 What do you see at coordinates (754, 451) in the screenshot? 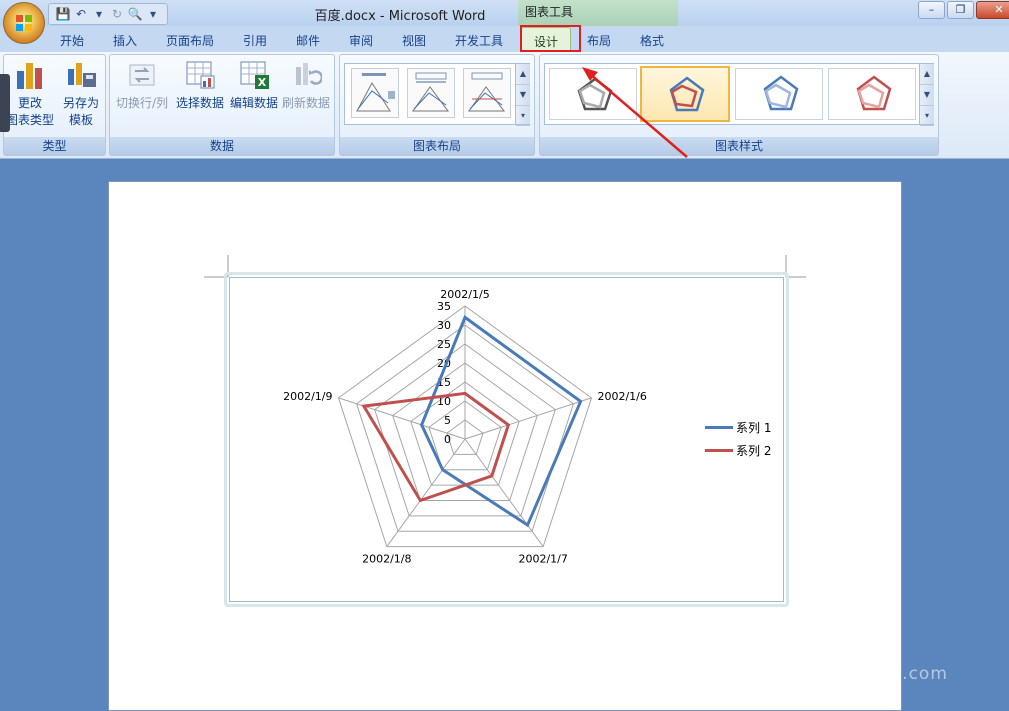
I see `legend-label-series2: 系列 2` at bounding box center [754, 451].